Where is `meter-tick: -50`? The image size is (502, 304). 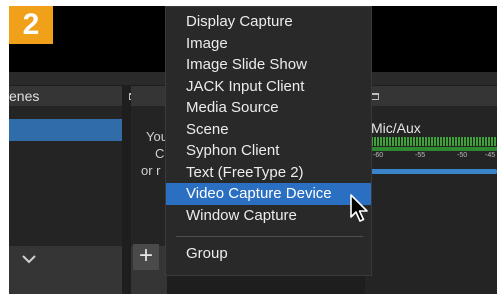 meter-tick: -50 is located at coordinates (462, 155).